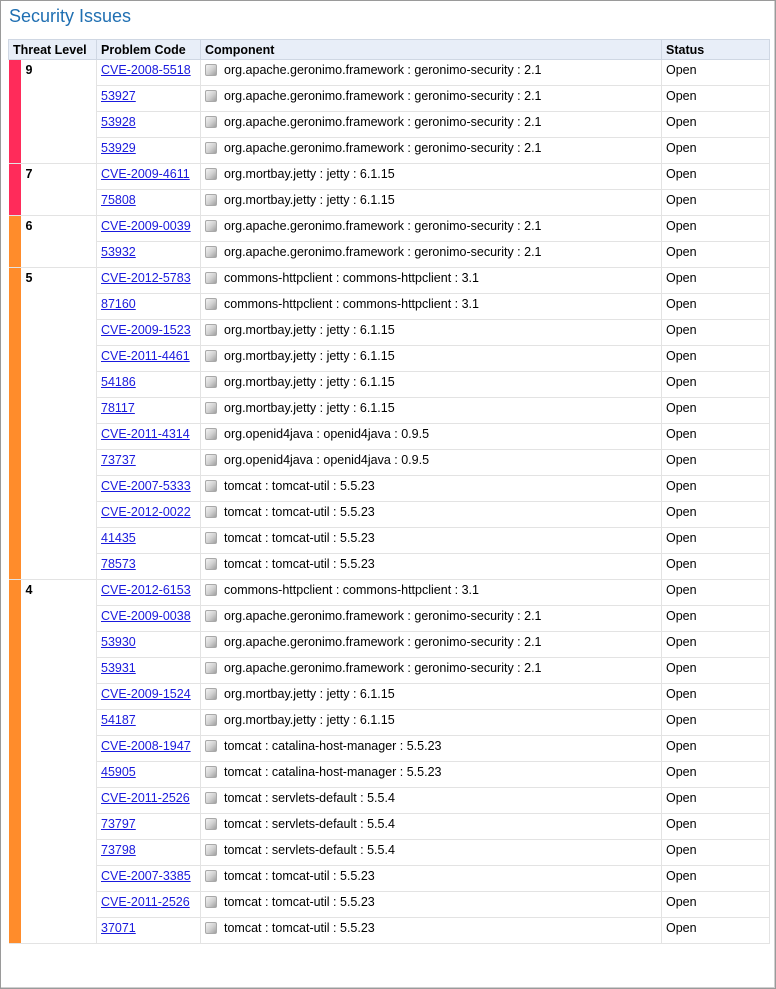 Image resolution: width=776 pixels, height=989 pixels. I want to click on problem-code-cell: 41435, so click(148, 540).